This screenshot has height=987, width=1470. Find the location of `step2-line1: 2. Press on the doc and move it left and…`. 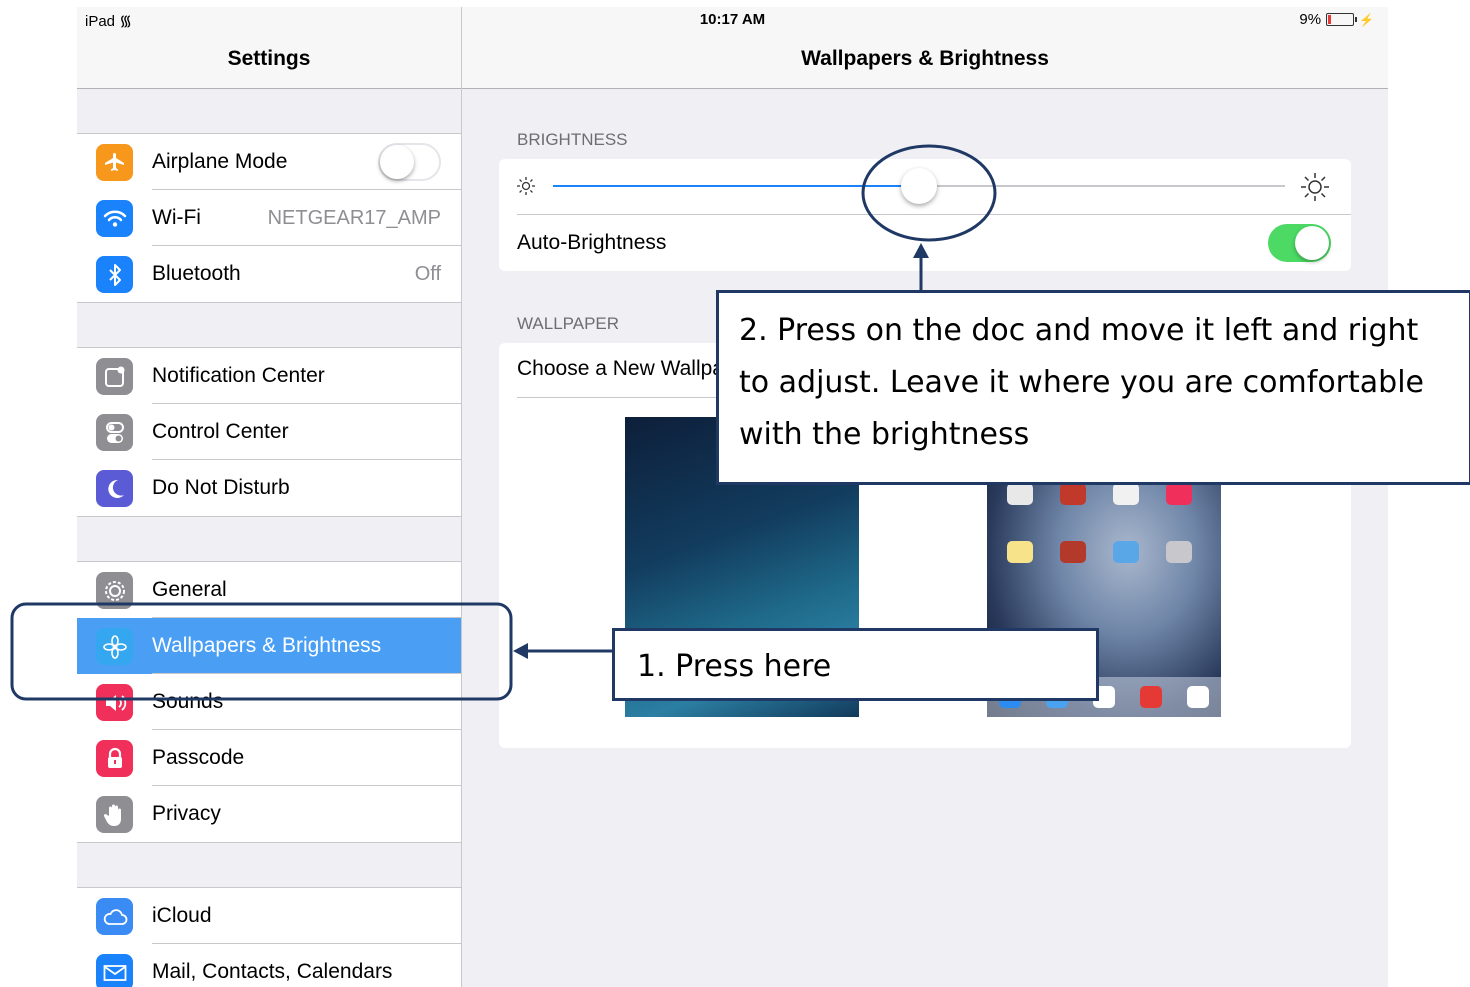

step2-line1: 2. Press on the doc and move it left and… is located at coordinates (1079, 330).